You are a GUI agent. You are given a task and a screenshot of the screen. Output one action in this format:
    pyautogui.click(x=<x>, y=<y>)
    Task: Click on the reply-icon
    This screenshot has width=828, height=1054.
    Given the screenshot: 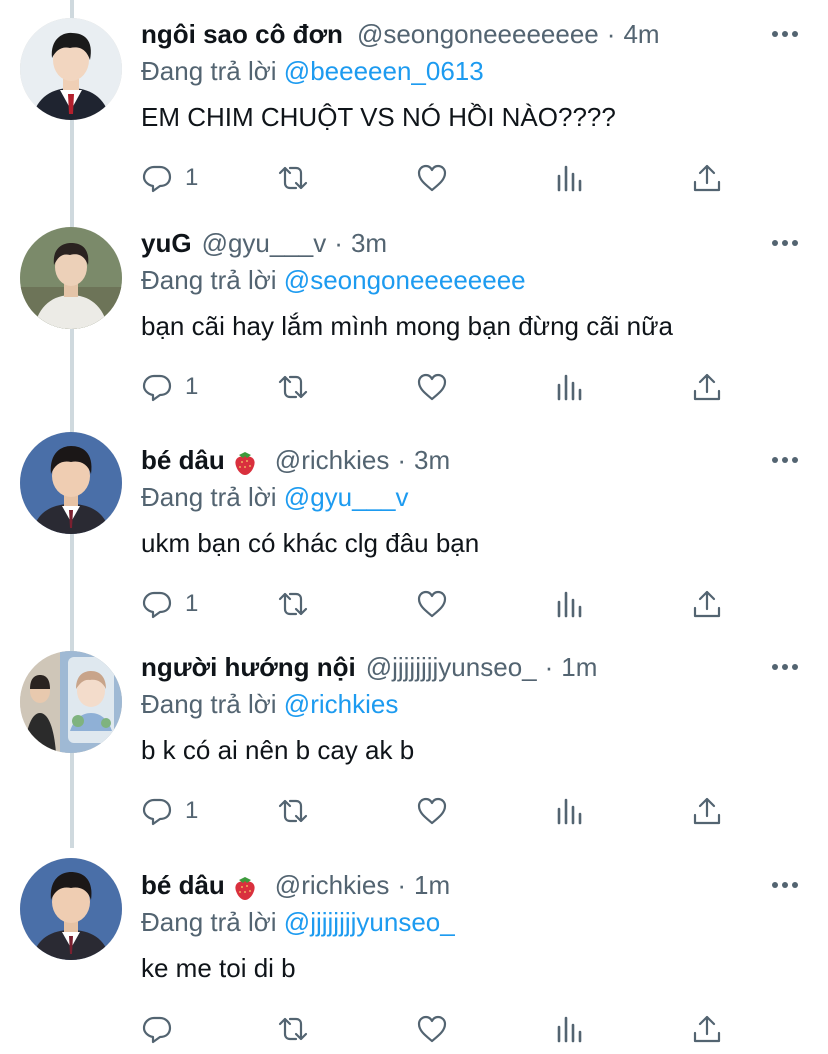 What is the action you would take?
    pyautogui.click(x=157, y=812)
    